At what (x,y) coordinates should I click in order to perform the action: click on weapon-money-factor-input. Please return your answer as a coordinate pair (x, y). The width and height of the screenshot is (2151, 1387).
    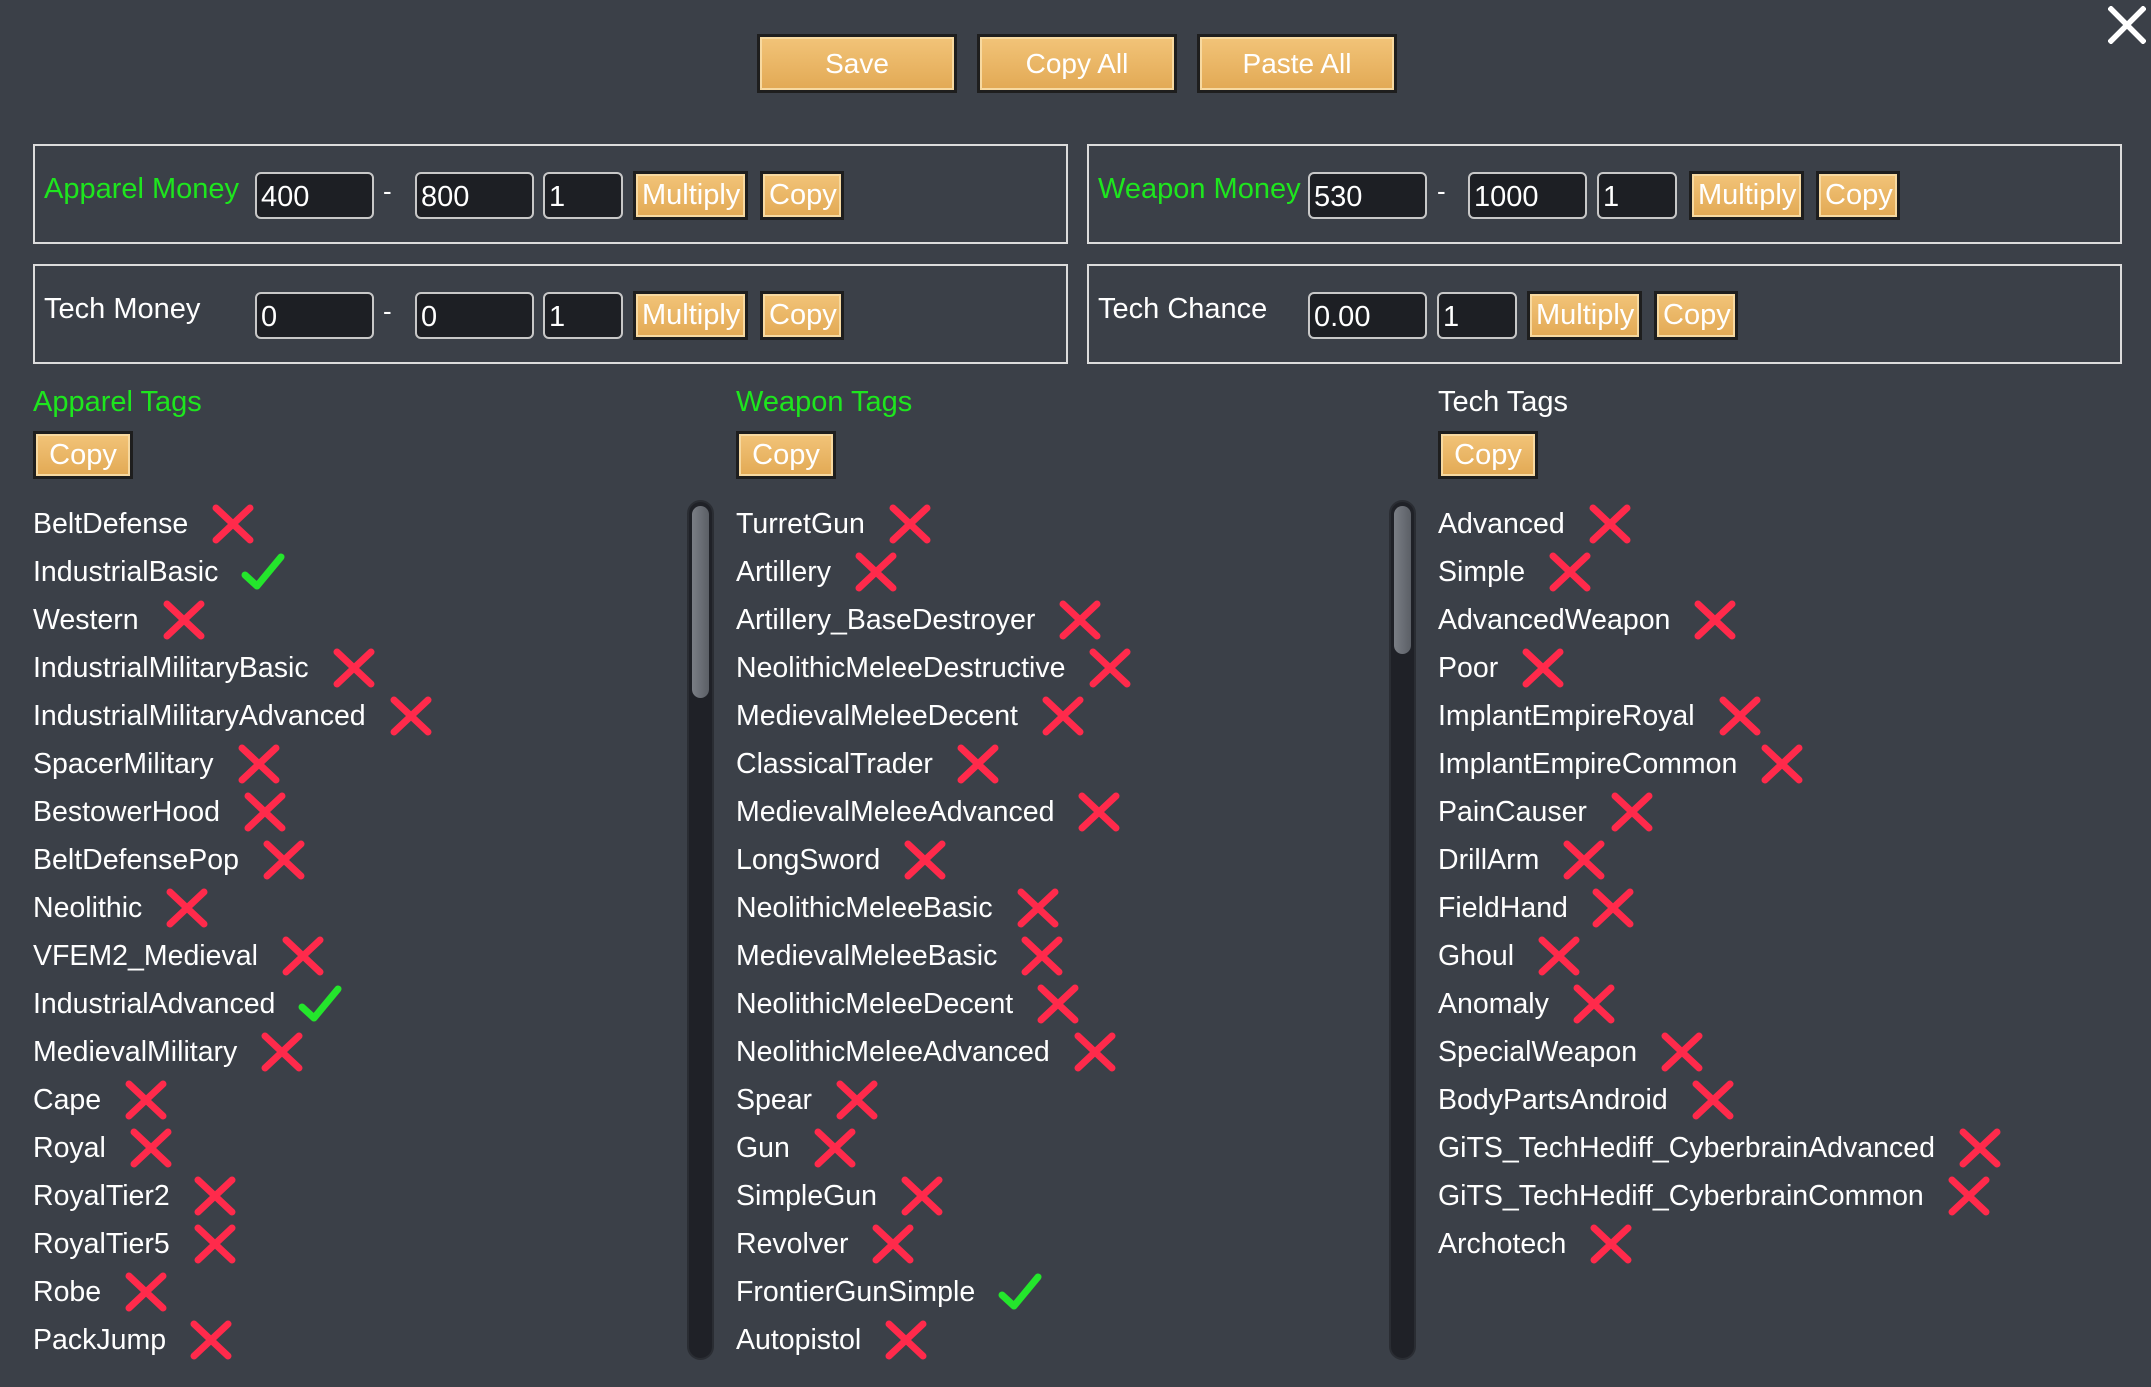
    Looking at the image, I should click on (1637, 195).